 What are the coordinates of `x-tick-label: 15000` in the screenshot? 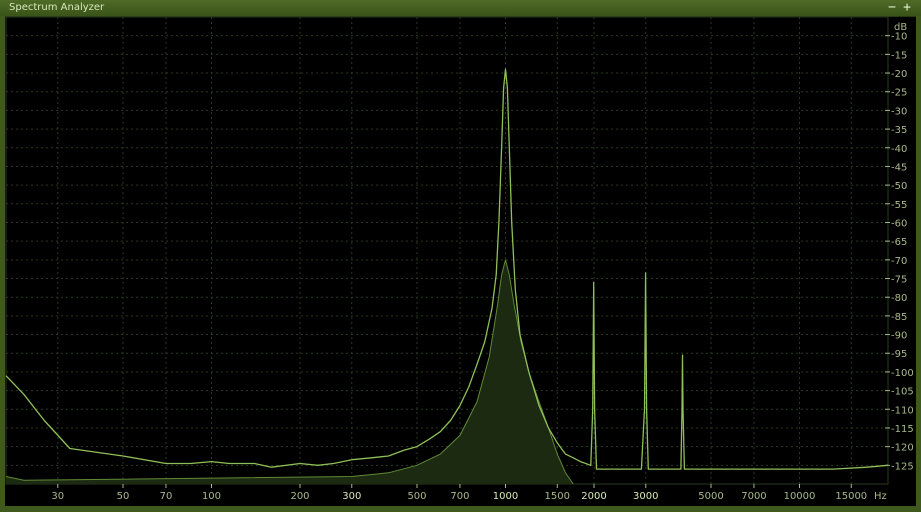 It's located at (851, 496).